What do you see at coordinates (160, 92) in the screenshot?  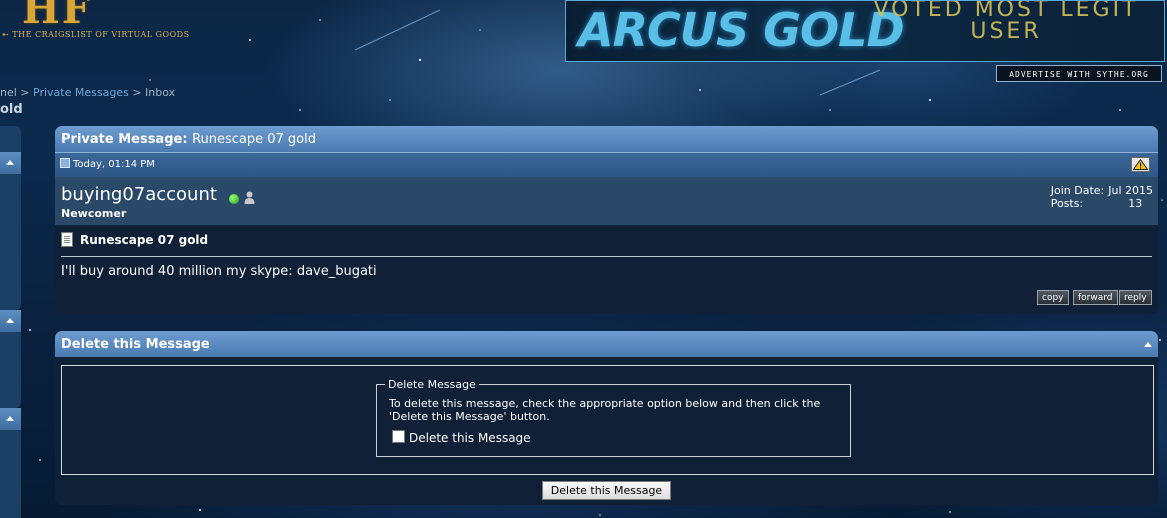 I see `breadcrumb-item-inbox: Inbox` at bounding box center [160, 92].